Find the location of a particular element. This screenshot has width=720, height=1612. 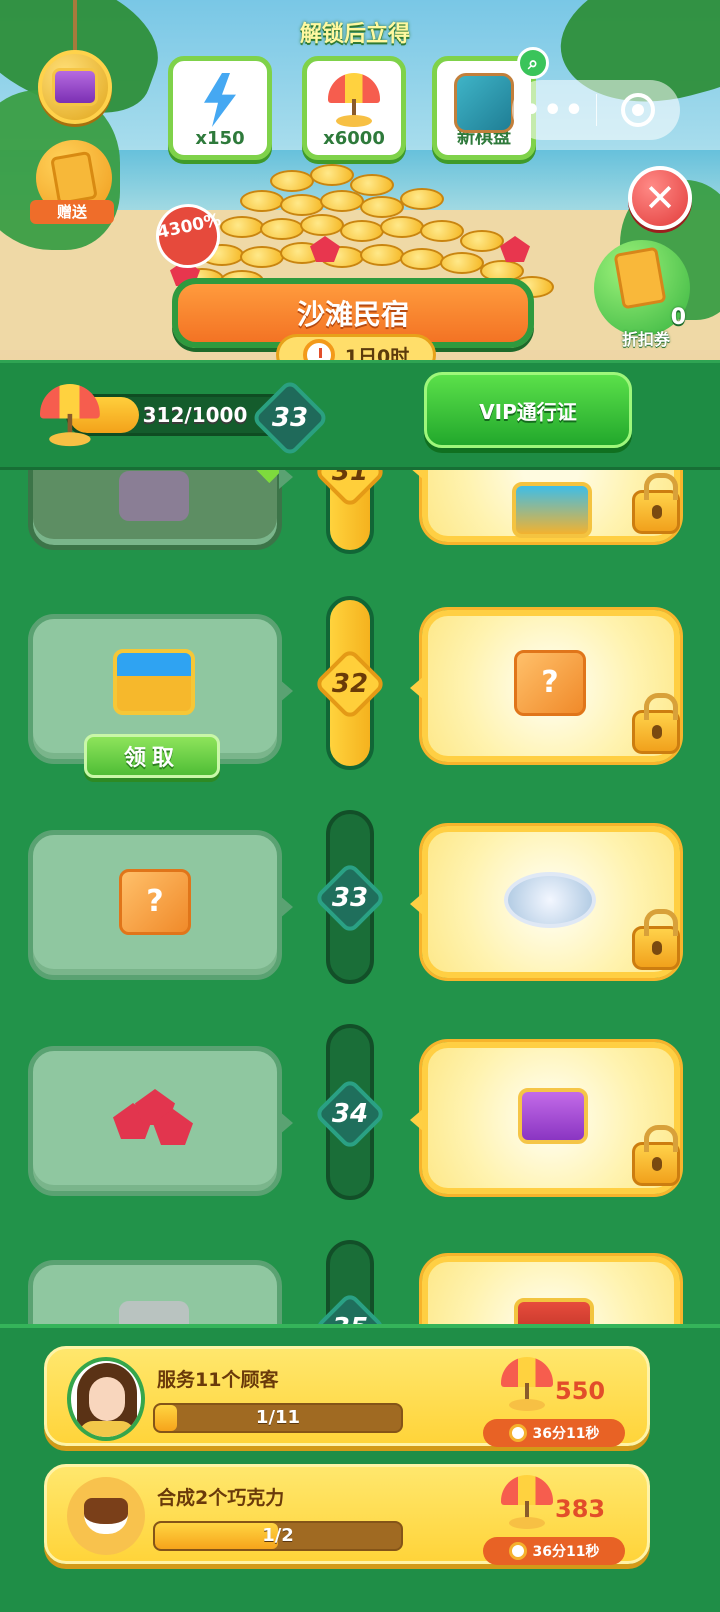

red-chest-icon is located at coordinates (554, 1311).